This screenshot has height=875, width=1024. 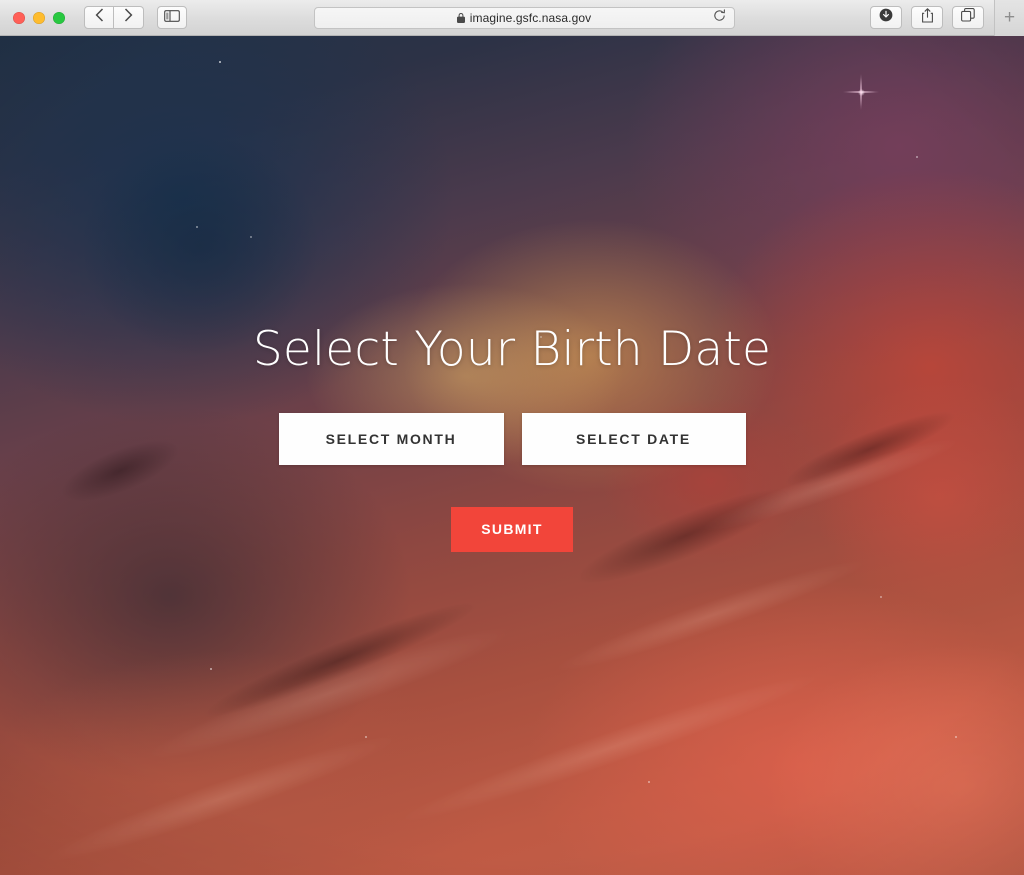 I want to click on address-bar-container: imagine.gsfc.nasa.gov, so click(x=524, y=17).